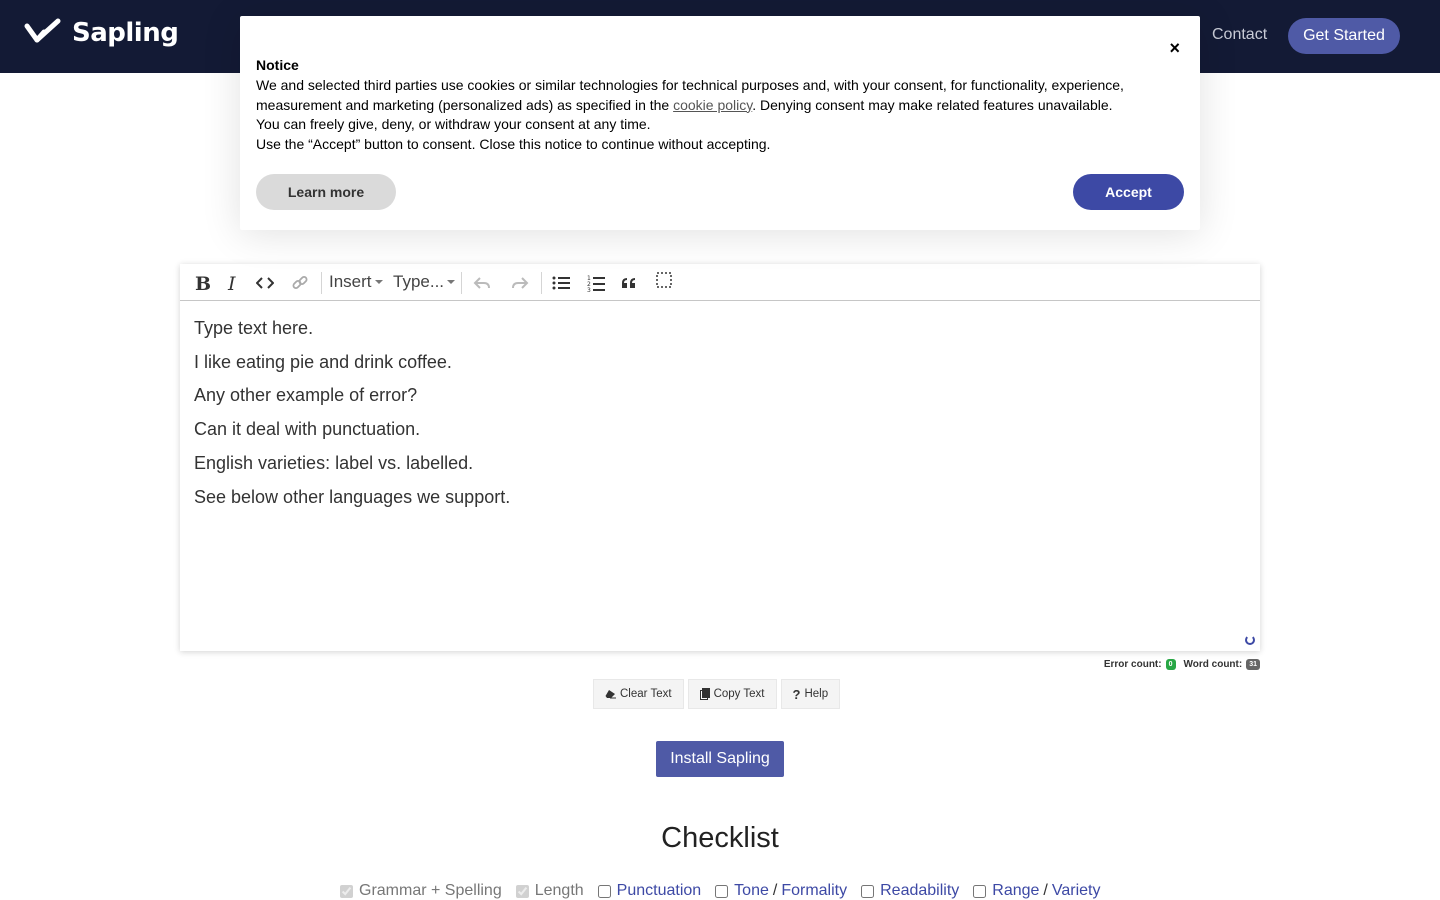 The image size is (1440, 900). I want to click on punctuation-label: Punctuation, so click(659, 891).